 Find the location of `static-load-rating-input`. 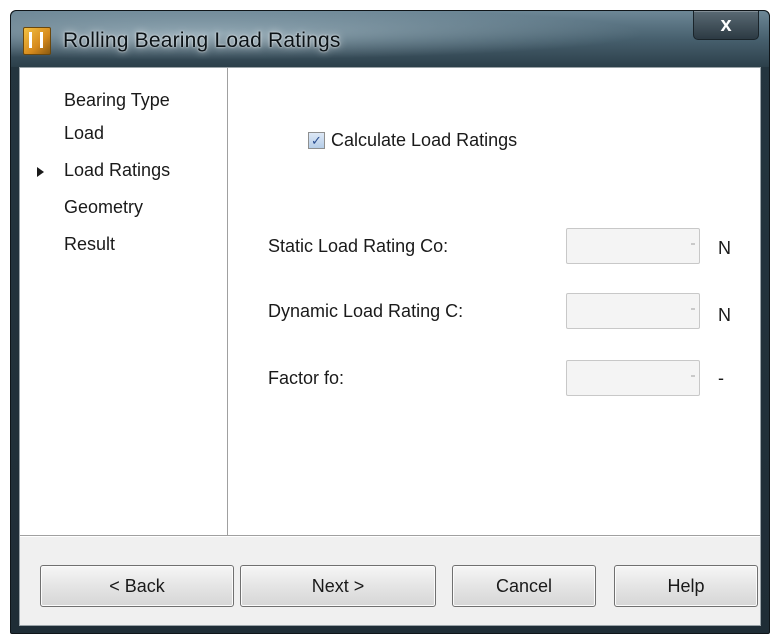

static-load-rating-input is located at coordinates (633, 246).